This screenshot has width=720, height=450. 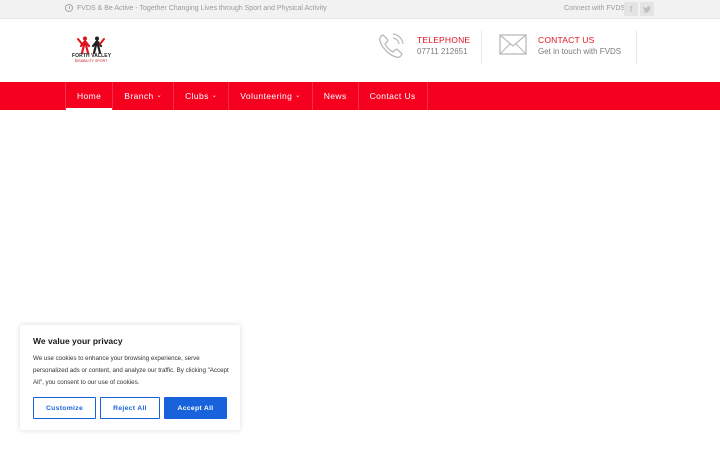 I want to click on nav-item-label: News, so click(x=335, y=96).